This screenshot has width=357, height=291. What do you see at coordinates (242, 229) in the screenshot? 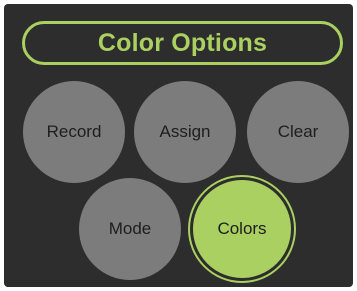
I see `colors-button-selected: Colors` at bounding box center [242, 229].